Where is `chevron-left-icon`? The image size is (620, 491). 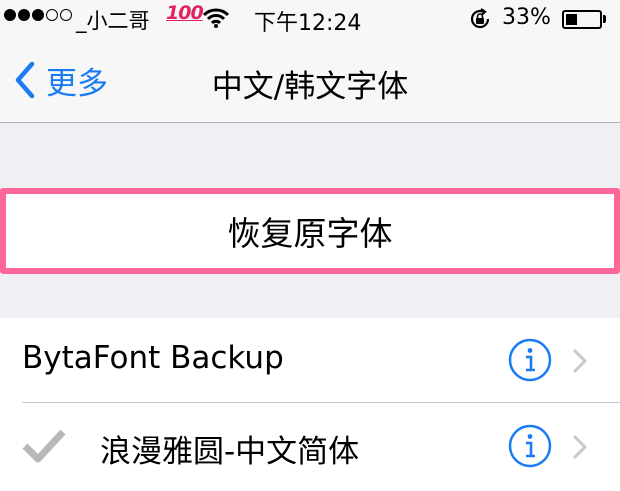 chevron-left-icon is located at coordinates (25, 80).